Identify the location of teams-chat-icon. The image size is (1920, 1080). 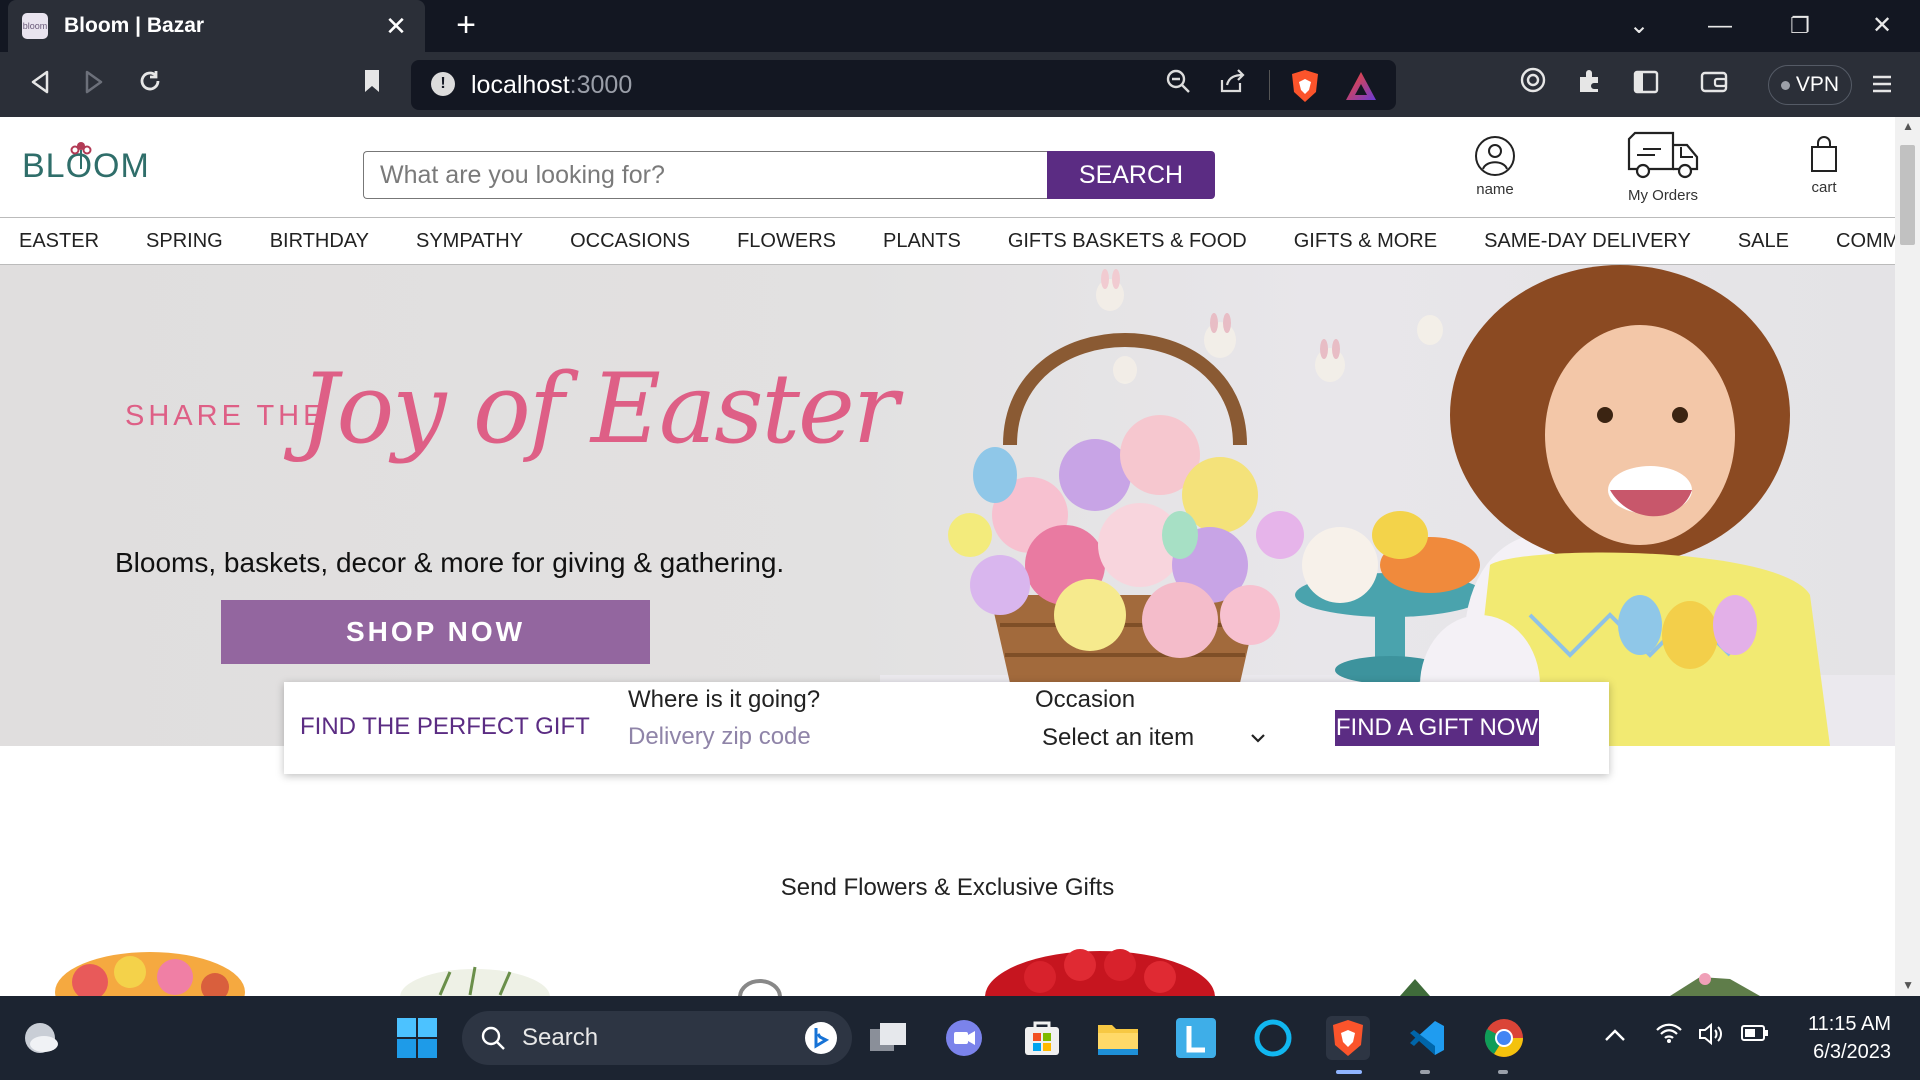
(964, 1038).